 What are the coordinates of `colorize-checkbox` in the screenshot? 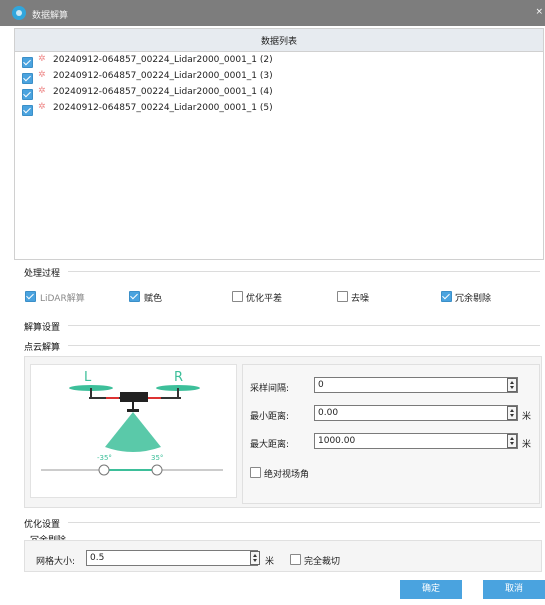 It's located at (134, 296).